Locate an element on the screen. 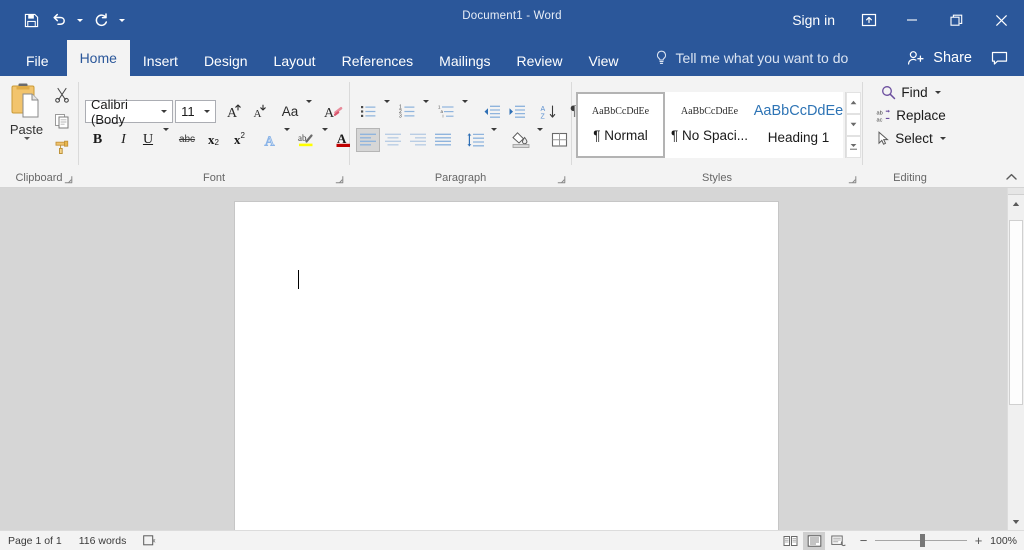  shading-split-button is located at coordinates (528, 139).